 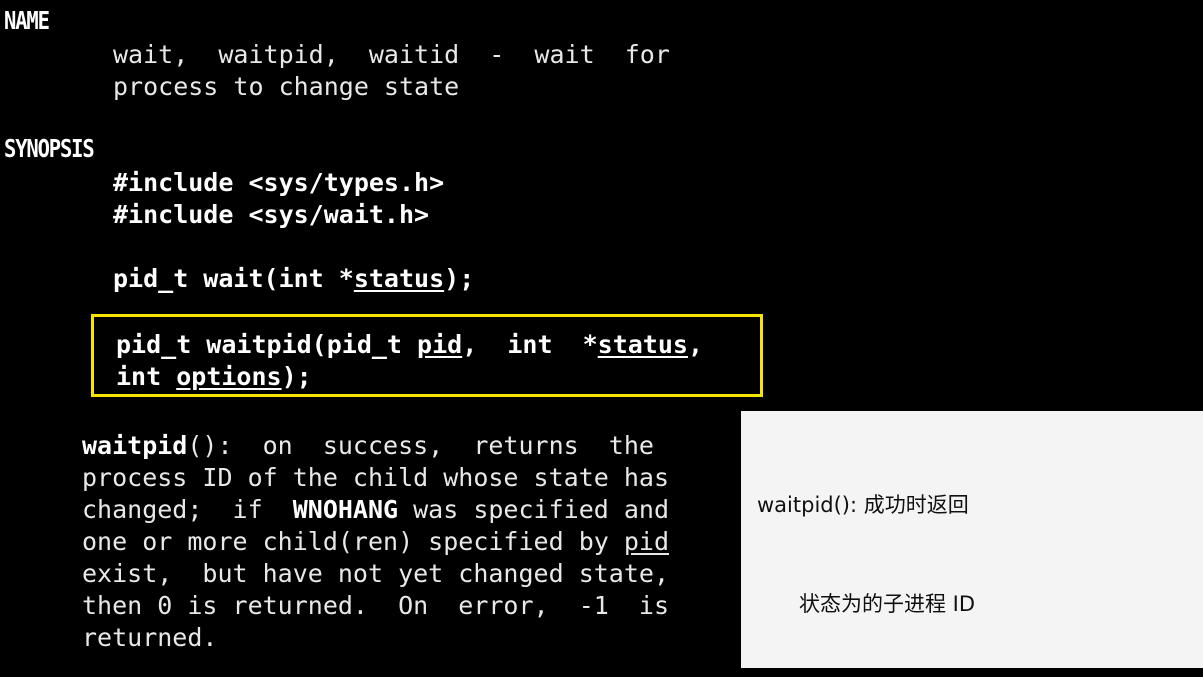 What do you see at coordinates (233, 278) in the screenshot?
I see `wait-prototype-prefix: pid_t wait(int *` at bounding box center [233, 278].